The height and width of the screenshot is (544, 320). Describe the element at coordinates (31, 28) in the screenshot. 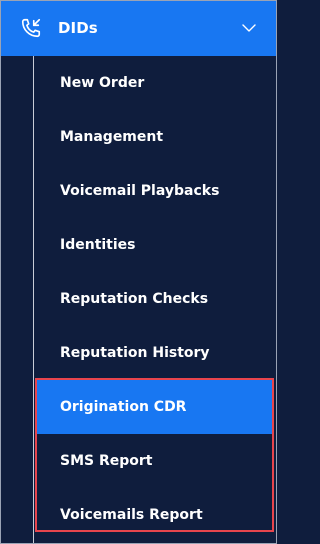

I see `phone-incoming-icon` at that location.